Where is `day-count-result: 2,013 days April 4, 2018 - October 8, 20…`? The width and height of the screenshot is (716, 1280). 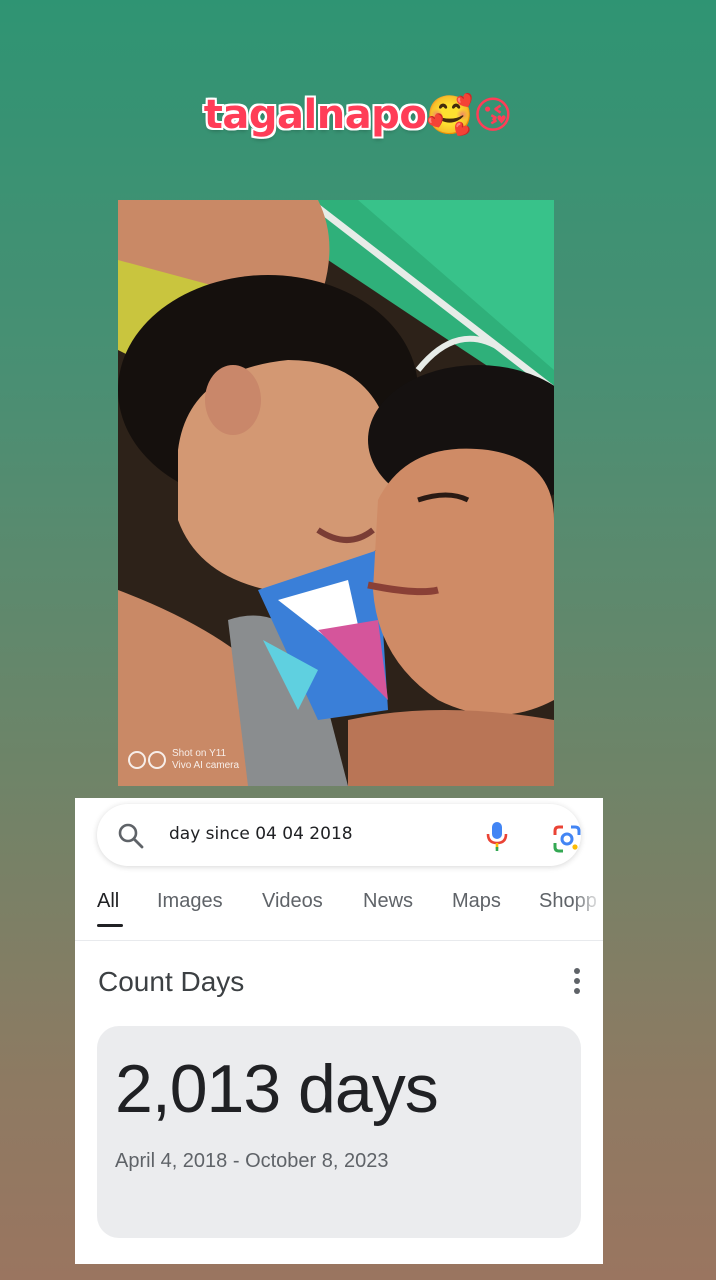 day-count-result: 2,013 days April 4, 2018 - October 8, 20… is located at coordinates (339, 1132).